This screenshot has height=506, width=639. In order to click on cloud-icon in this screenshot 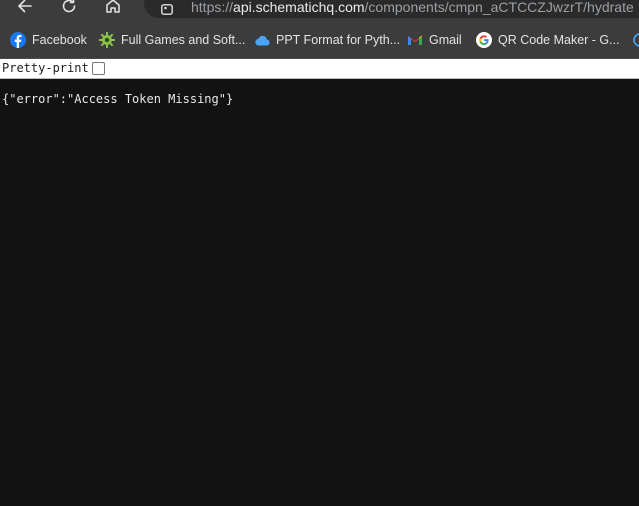, I will do `click(262, 40)`.